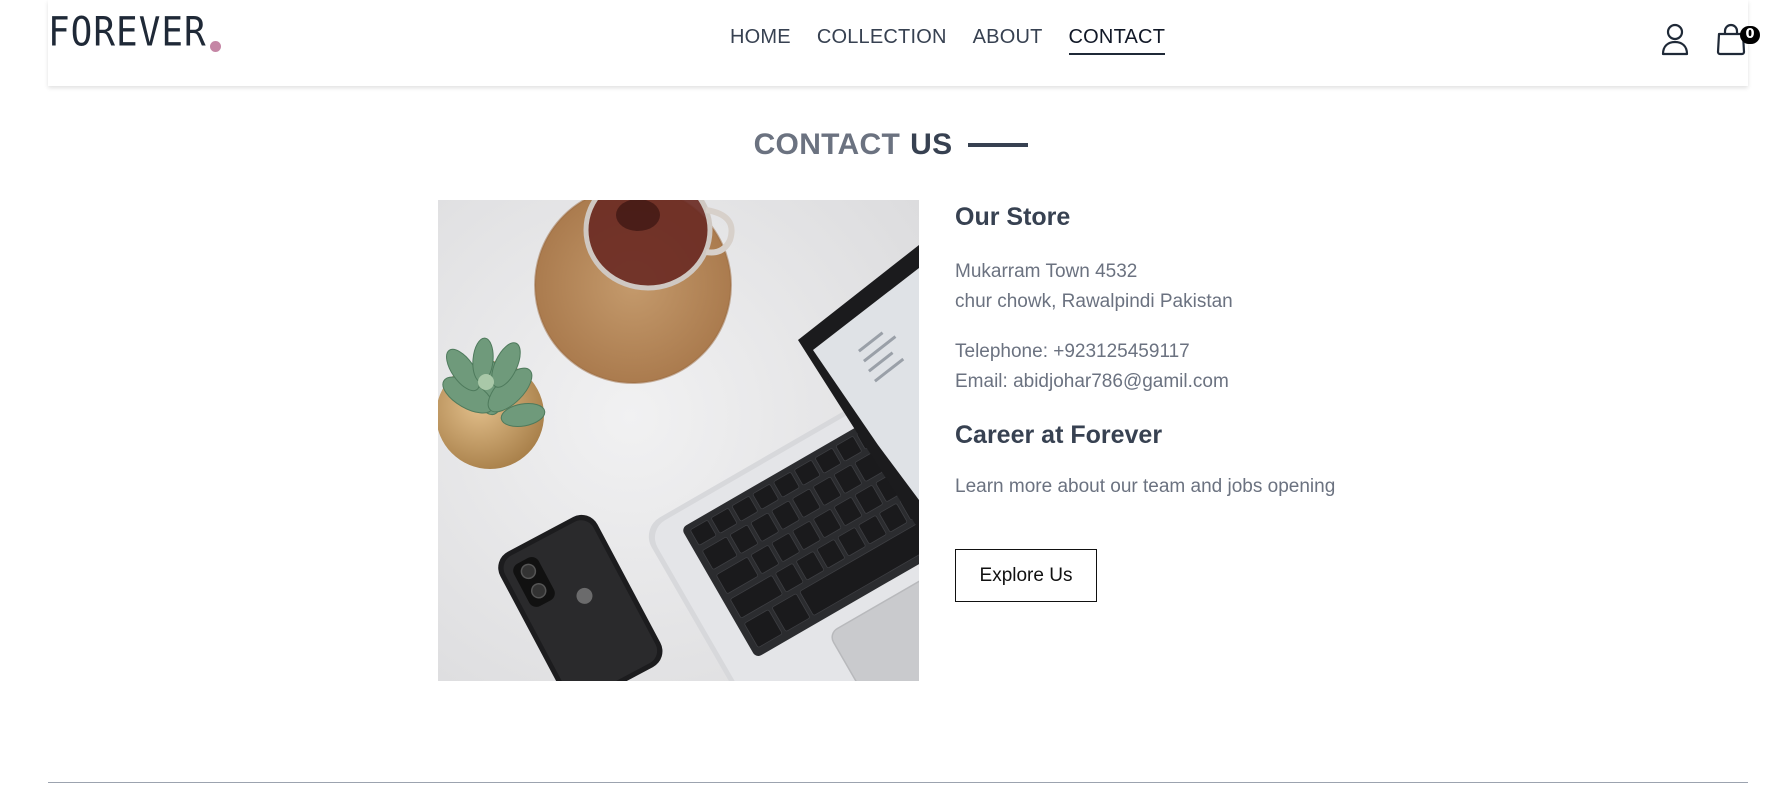  What do you see at coordinates (1059, 435) in the screenshot?
I see `career-heading: Career at Forever` at bounding box center [1059, 435].